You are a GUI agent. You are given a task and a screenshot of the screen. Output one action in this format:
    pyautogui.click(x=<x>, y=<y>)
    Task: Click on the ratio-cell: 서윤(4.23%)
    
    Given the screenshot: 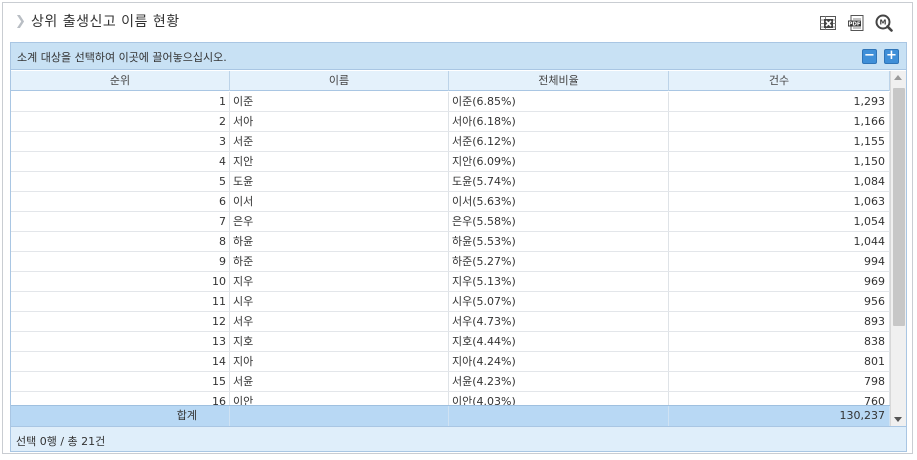 What is the action you would take?
    pyautogui.click(x=559, y=381)
    